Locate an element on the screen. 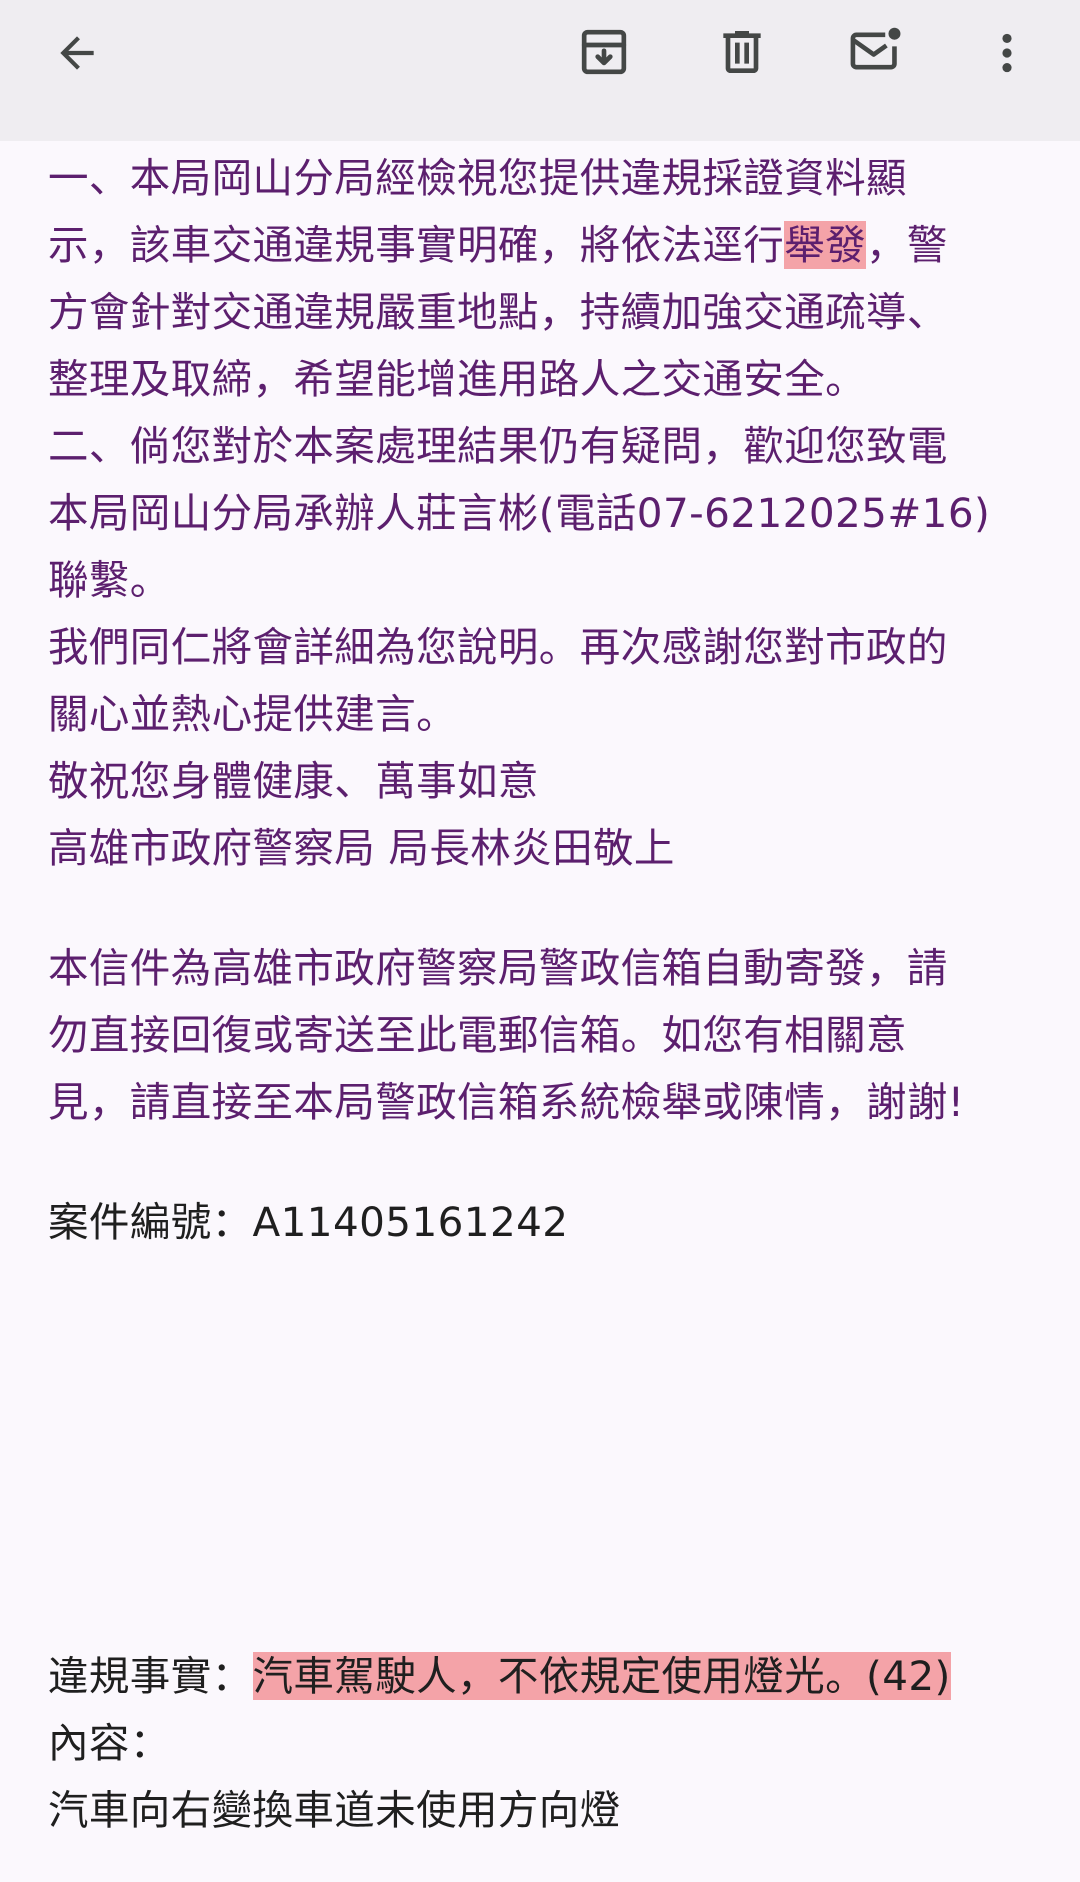 This screenshot has height=1882, width=1080. reply-paragraph-1-line-1: 一、本局岡山分局經檢視您提供違規採證資料顯 is located at coordinates (477, 178).